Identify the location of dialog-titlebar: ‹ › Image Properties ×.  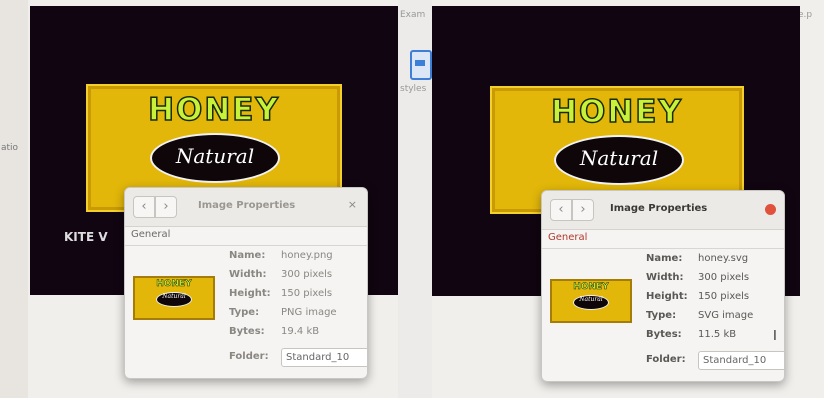
(246, 207).